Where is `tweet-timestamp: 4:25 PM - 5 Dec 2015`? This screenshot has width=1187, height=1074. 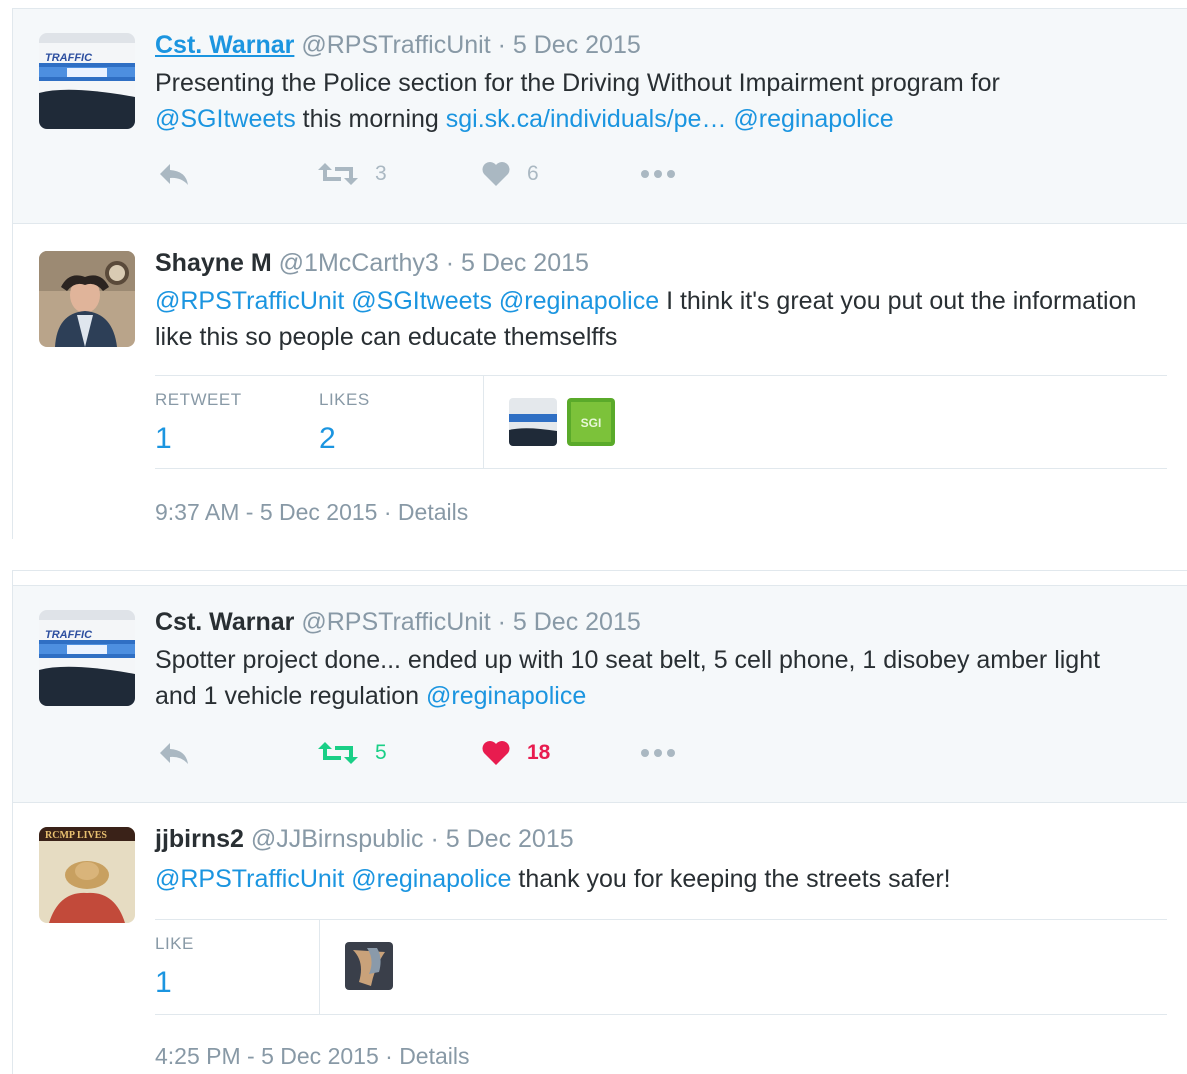
tweet-timestamp: 4:25 PM - 5 Dec 2015 is located at coordinates (267, 1056).